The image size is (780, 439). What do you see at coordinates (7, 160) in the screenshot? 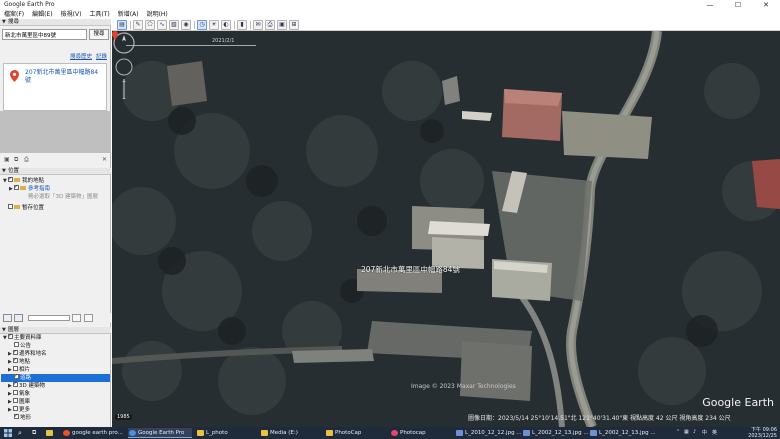
I see `folder-icon: ▣` at bounding box center [7, 160].